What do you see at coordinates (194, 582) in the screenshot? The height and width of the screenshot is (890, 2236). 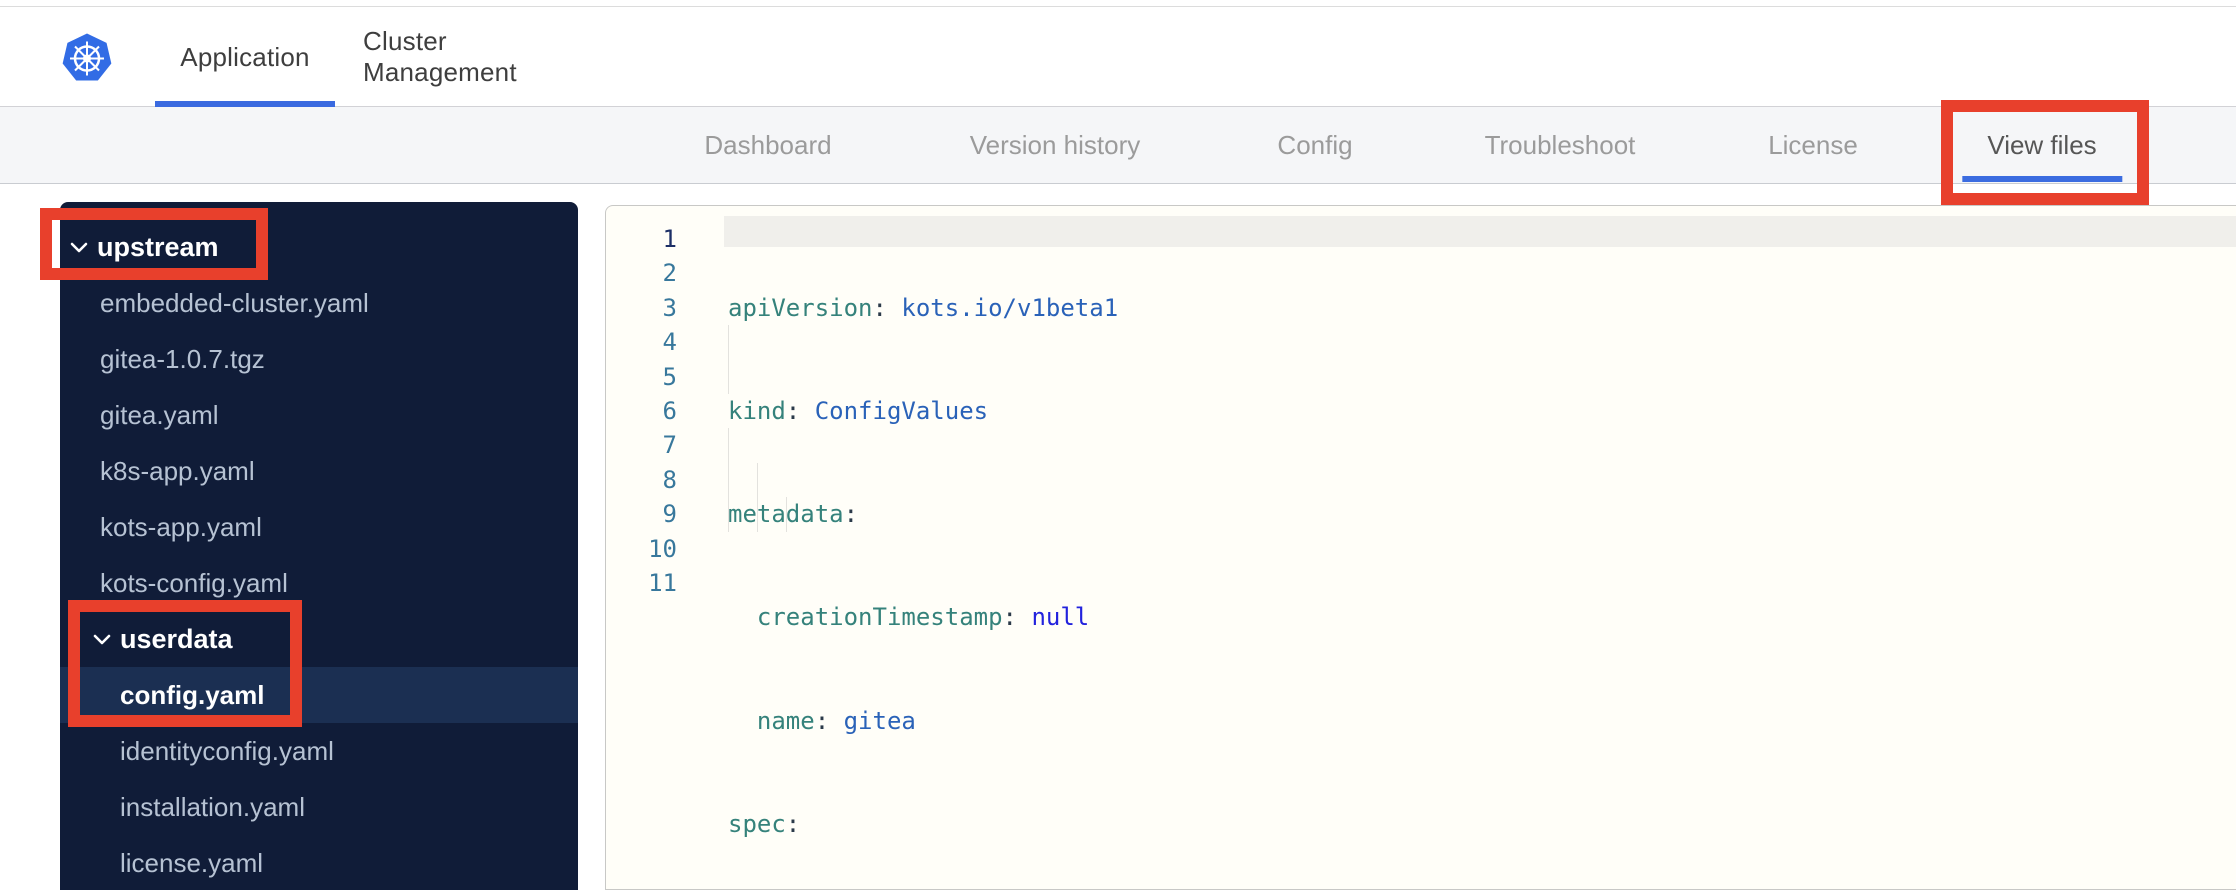 I see `file-label: kots-config.yaml` at bounding box center [194, 582].